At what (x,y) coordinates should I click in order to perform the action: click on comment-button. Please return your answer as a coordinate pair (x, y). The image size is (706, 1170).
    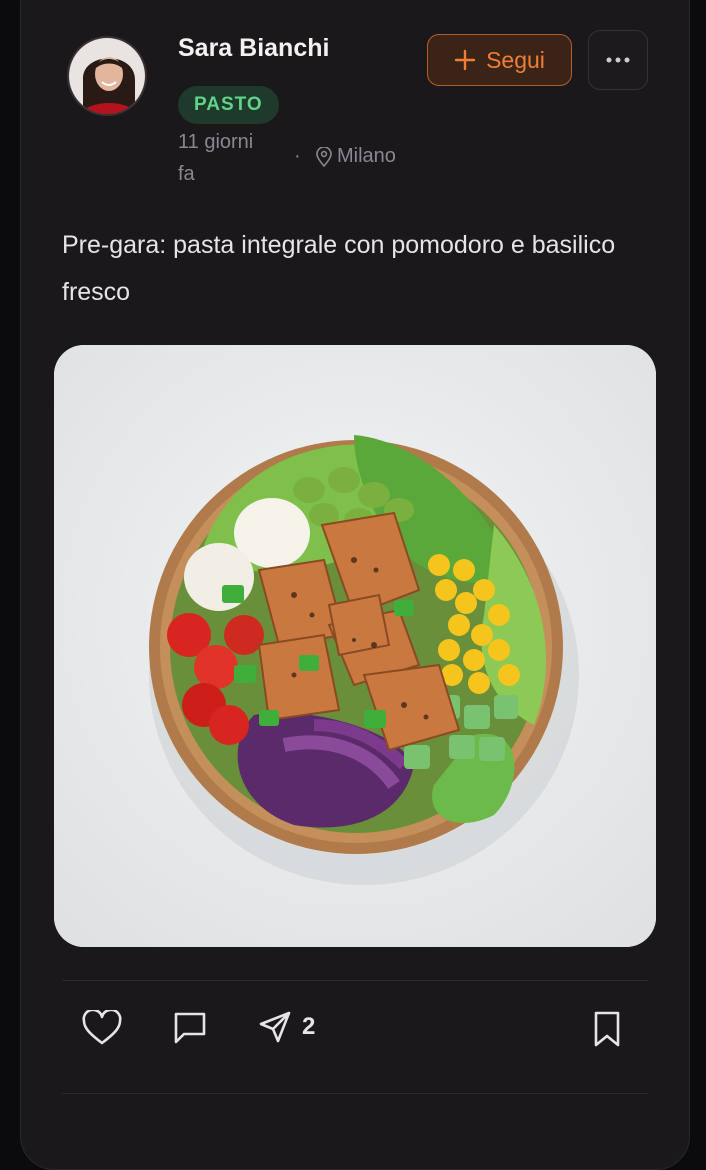
    Looking at the image, I should click on (190, 1028).